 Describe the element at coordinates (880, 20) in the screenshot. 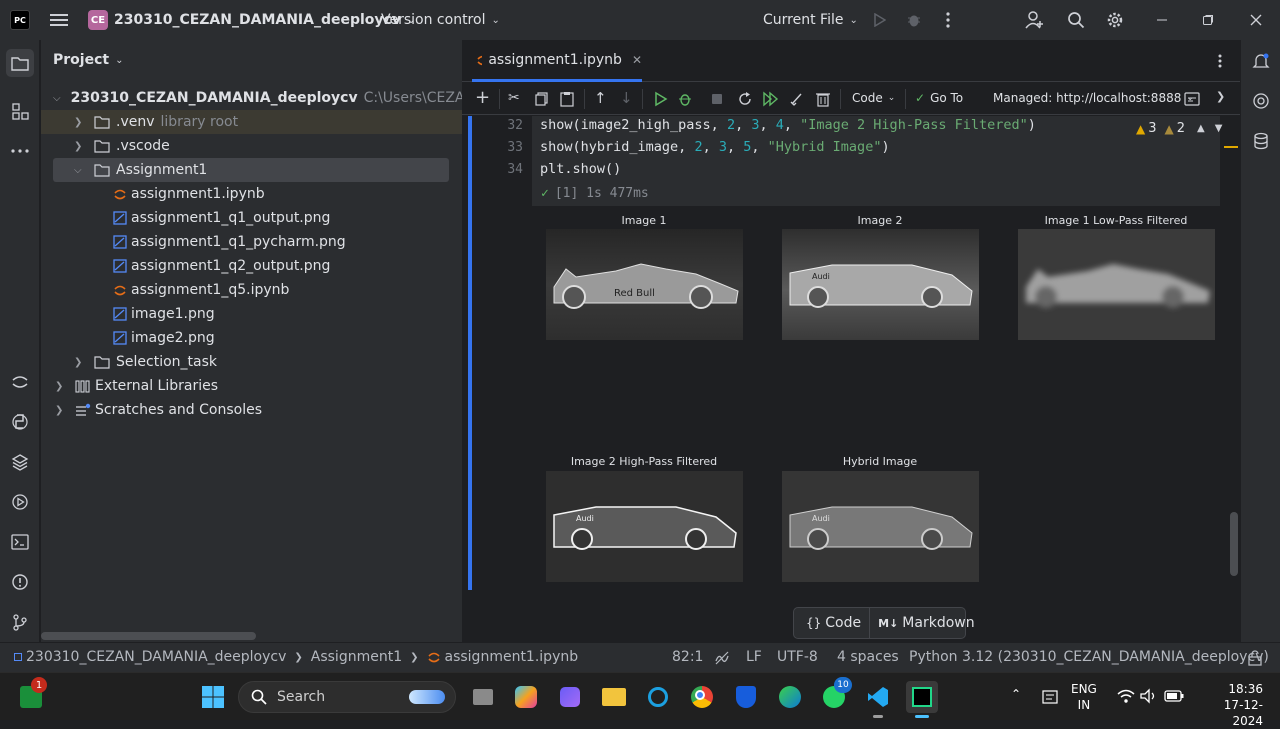

I see `run-icon` at that location.